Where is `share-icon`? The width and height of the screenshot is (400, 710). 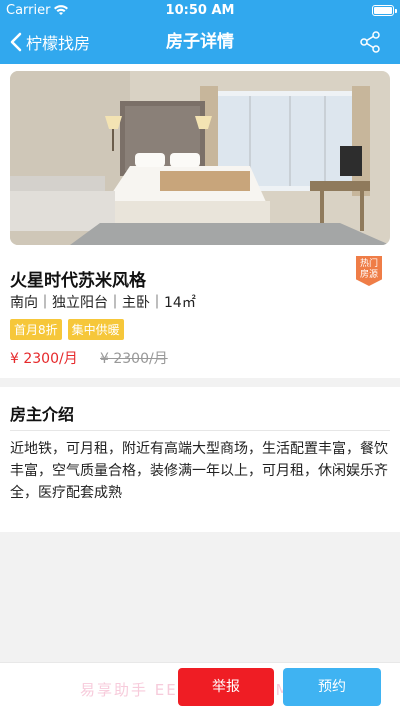 share-icon is located at coordinates (370, 42).